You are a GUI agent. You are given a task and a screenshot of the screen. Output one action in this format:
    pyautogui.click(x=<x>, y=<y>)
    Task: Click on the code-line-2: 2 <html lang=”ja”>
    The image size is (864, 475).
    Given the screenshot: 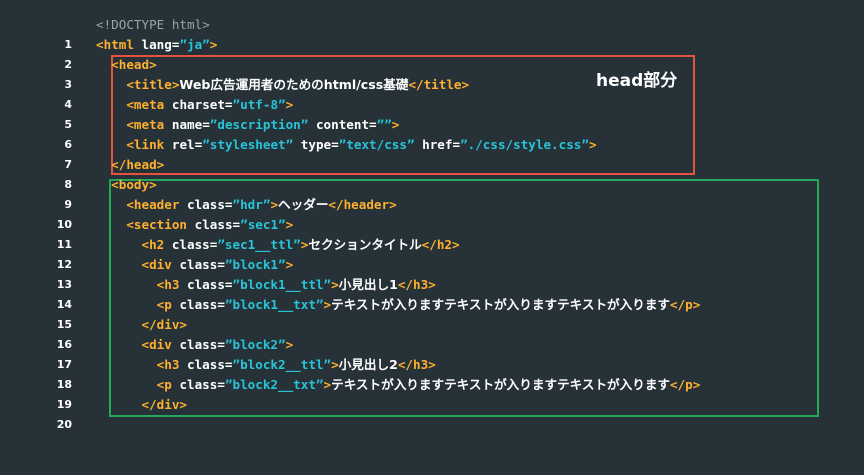 What is the action you would take?
    pyautogui.click(x=108, y=53)
    